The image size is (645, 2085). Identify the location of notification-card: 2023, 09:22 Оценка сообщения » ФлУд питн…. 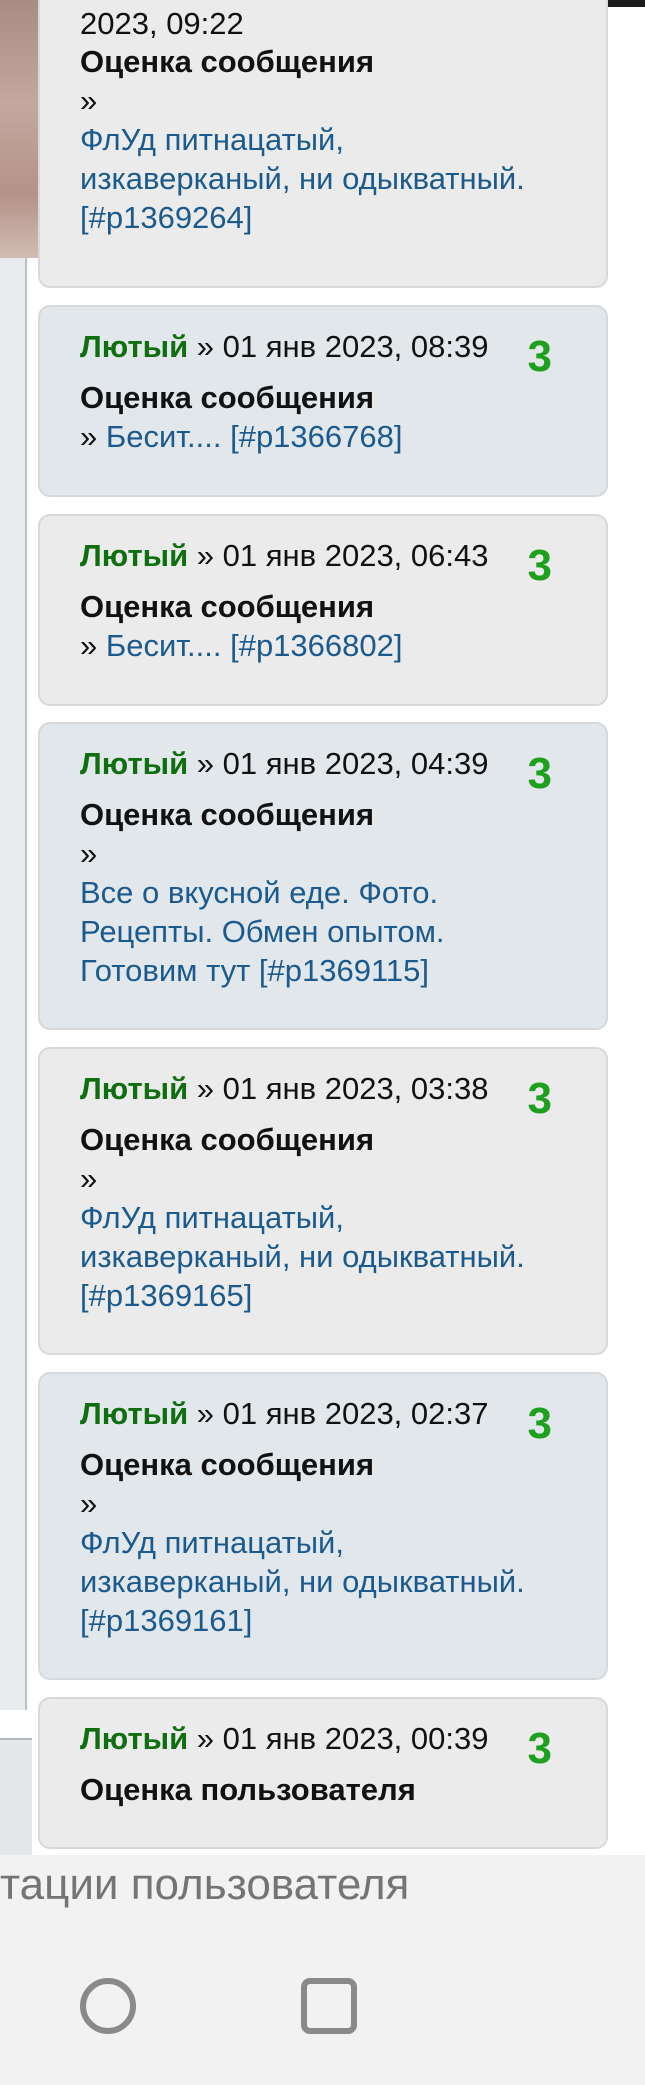
(323, 144).